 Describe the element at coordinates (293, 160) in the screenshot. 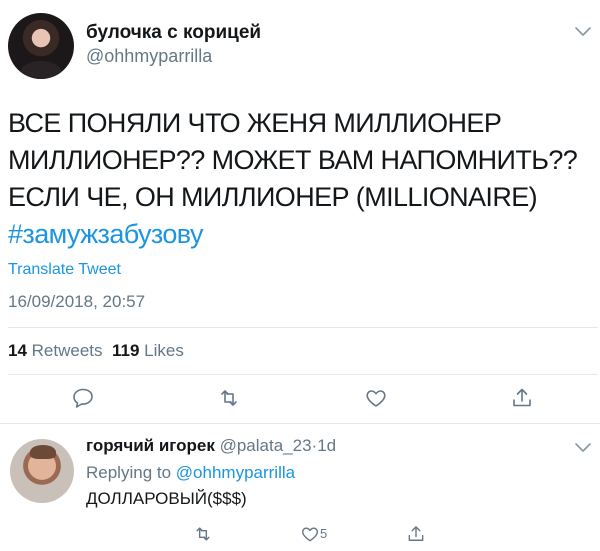

I see `tweet-text-line: МИЛЛИОНЕР?? МОЖЕТ ВАМ НАПОМНИТЬ??` at that location.